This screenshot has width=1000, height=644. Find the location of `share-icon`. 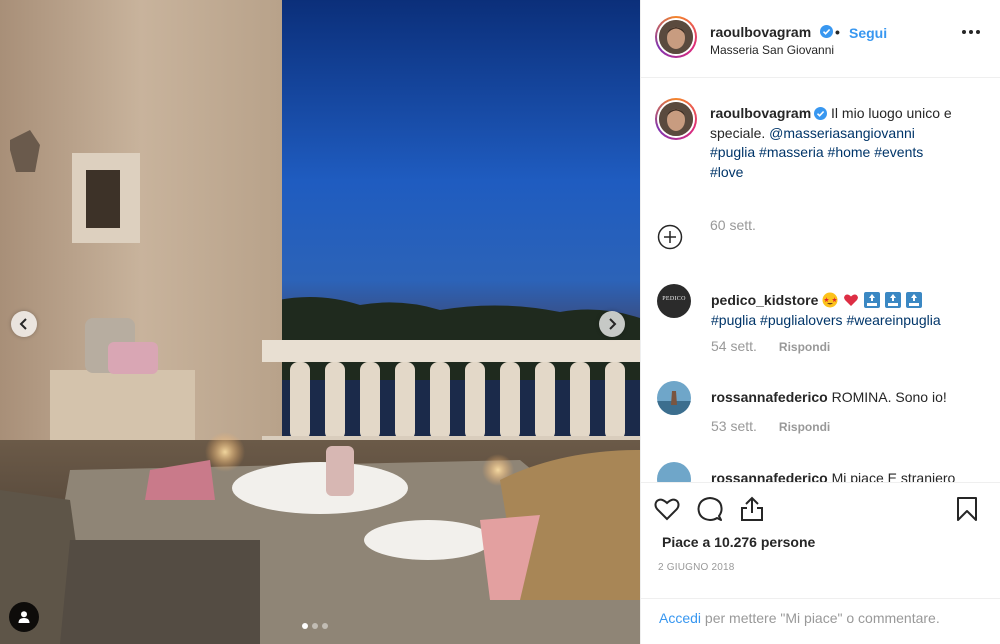

share-icon is located at coordinates (752, 508).